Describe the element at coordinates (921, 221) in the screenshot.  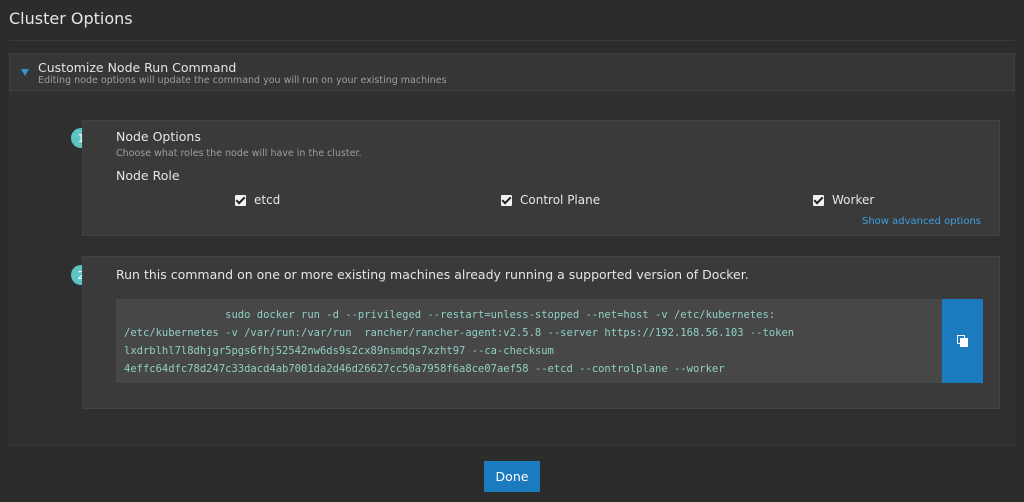
I see `show-advanced-options-link: Show advanced options` at that location.